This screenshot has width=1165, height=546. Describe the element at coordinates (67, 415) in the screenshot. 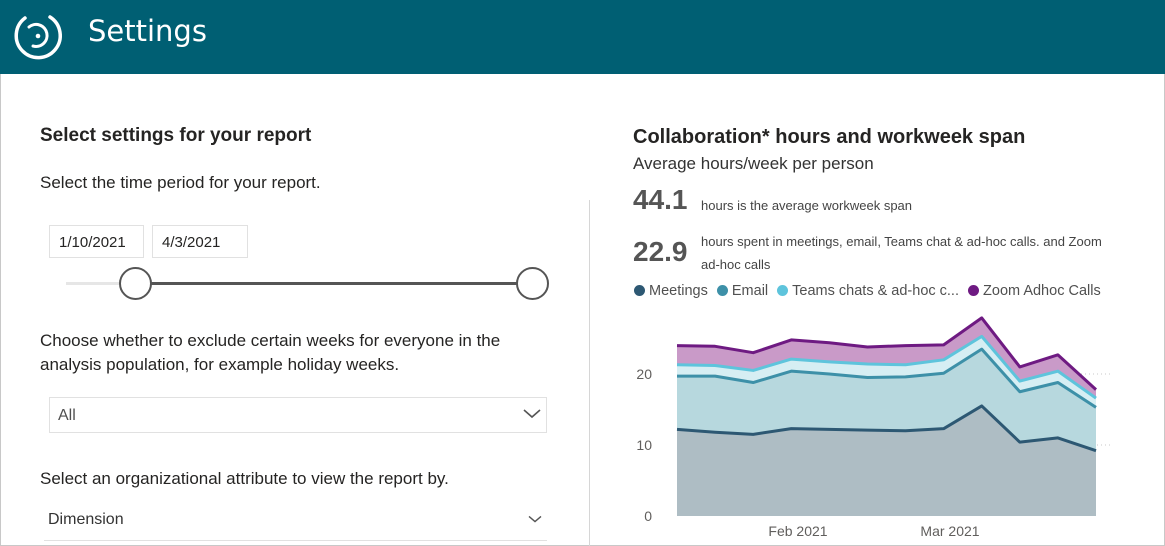

I see `exclude-weeks-selected: All` at that location.